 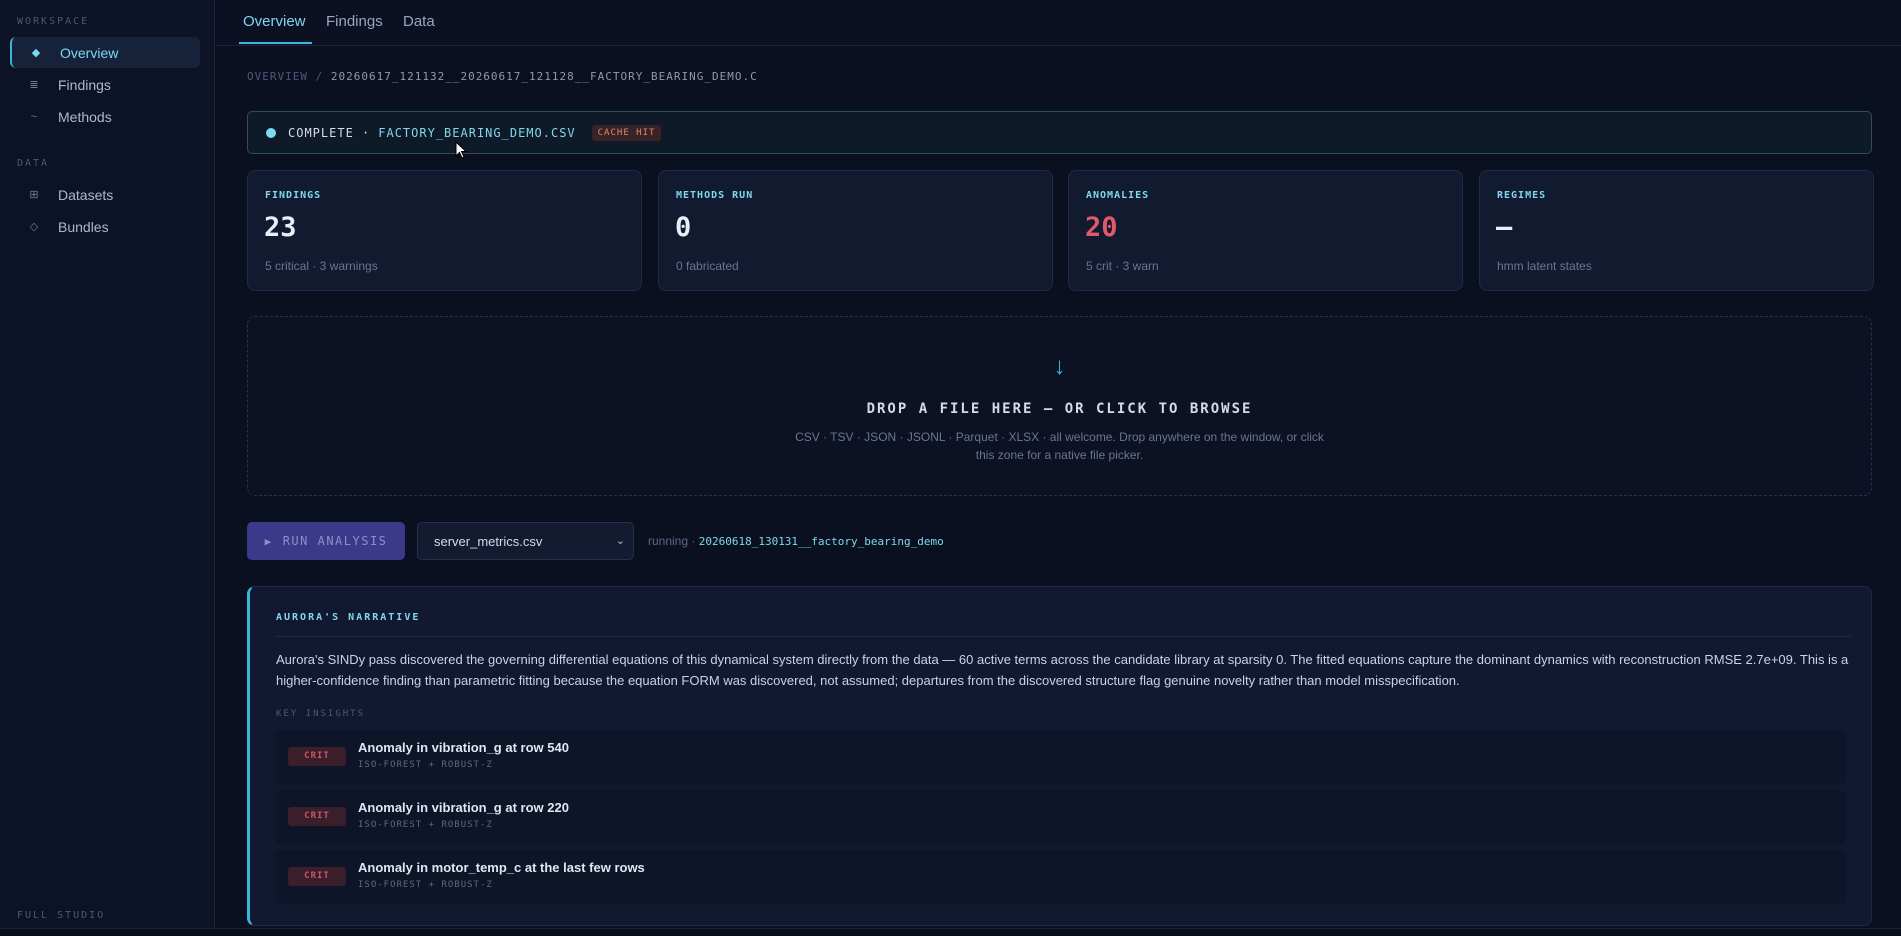 I want to click on dataset-select: server_metrics.csv ⌄, so click(x=525, y=541).